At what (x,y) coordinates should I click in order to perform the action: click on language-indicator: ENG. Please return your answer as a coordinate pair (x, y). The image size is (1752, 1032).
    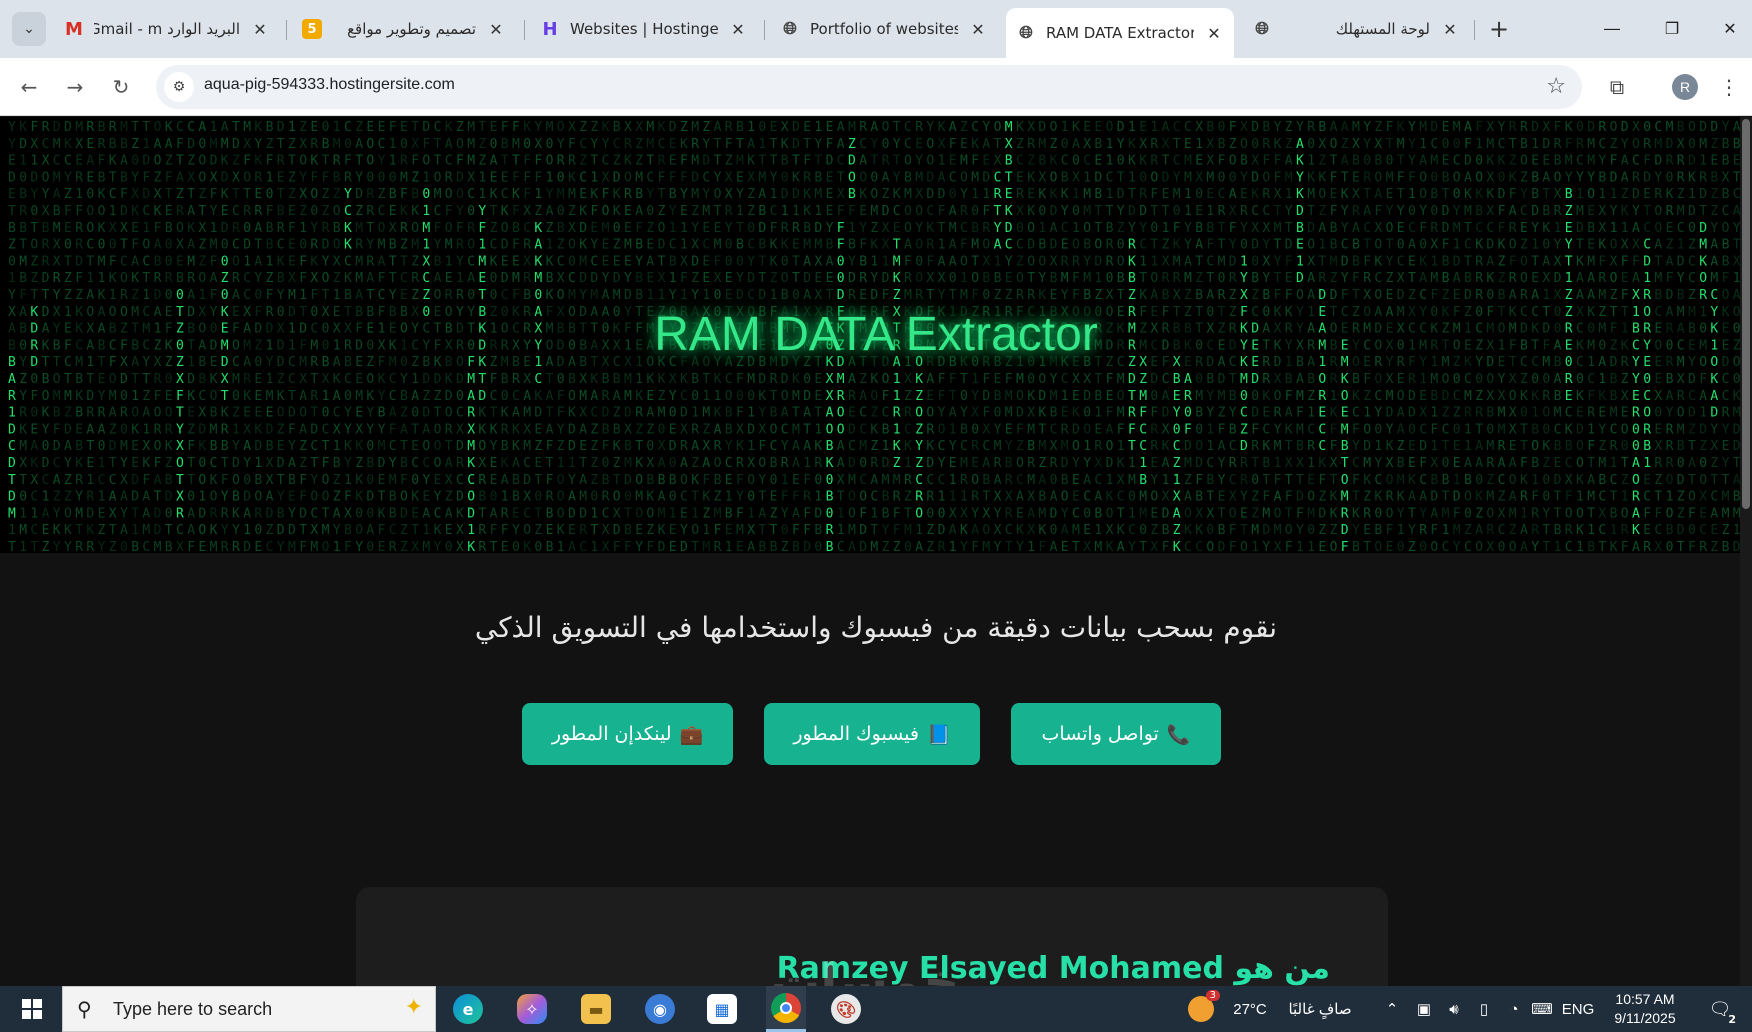
    Looking at the image, I should click on (1578, 1009).